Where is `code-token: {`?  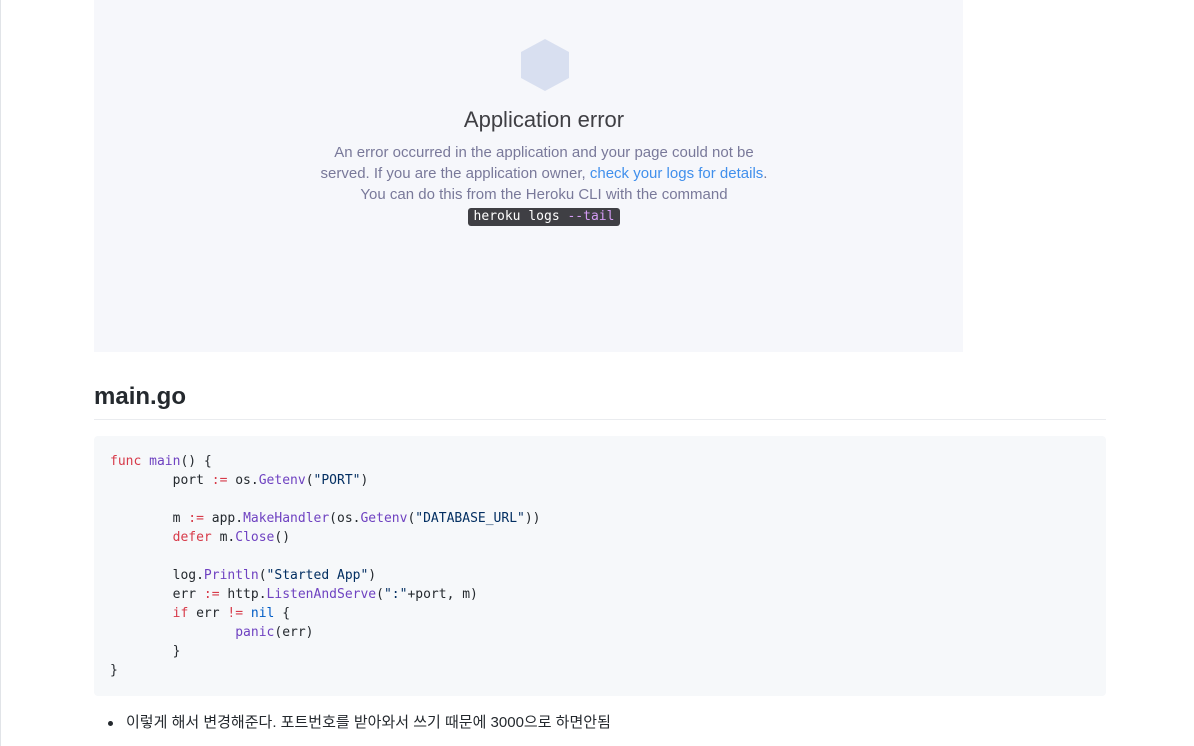
code-token: { is located at coordinates (282, 613).